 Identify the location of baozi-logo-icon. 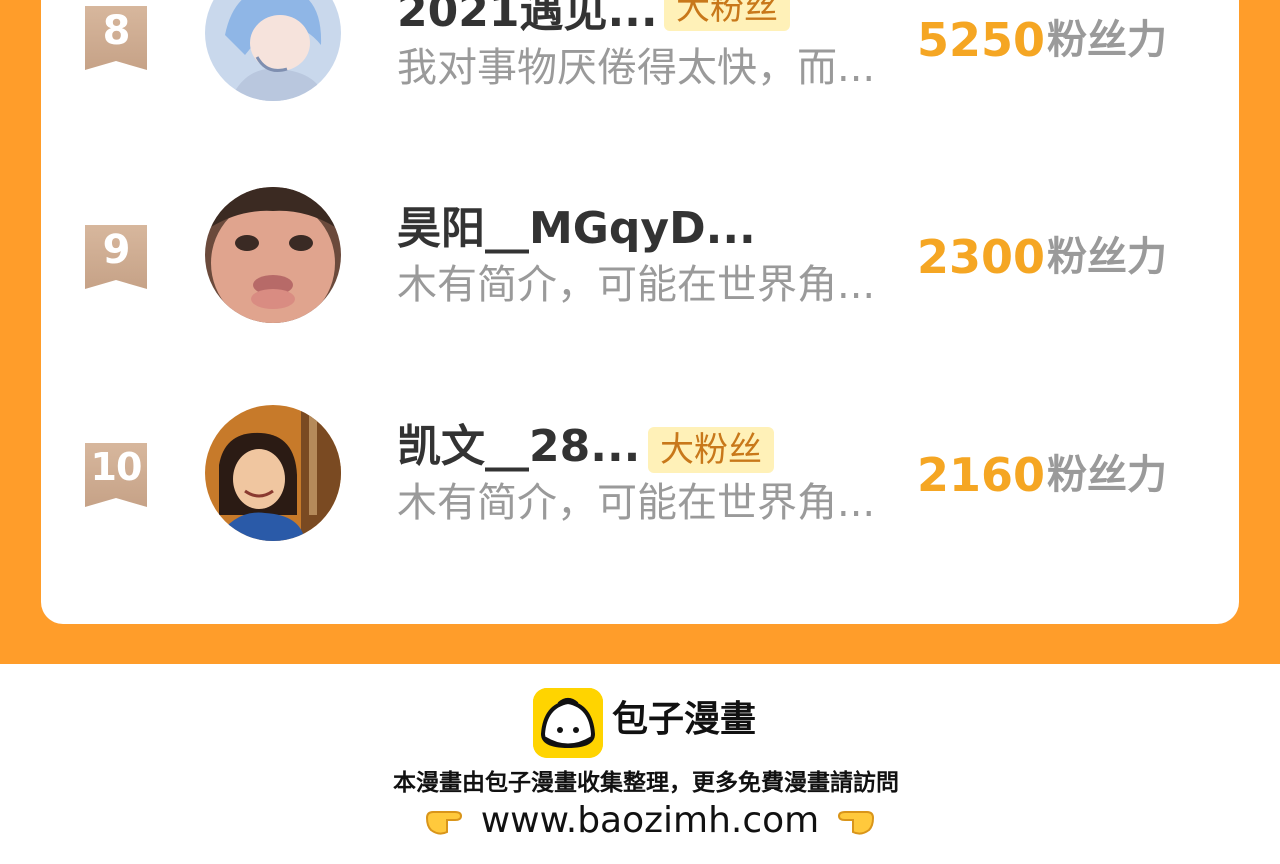
(568, 723).